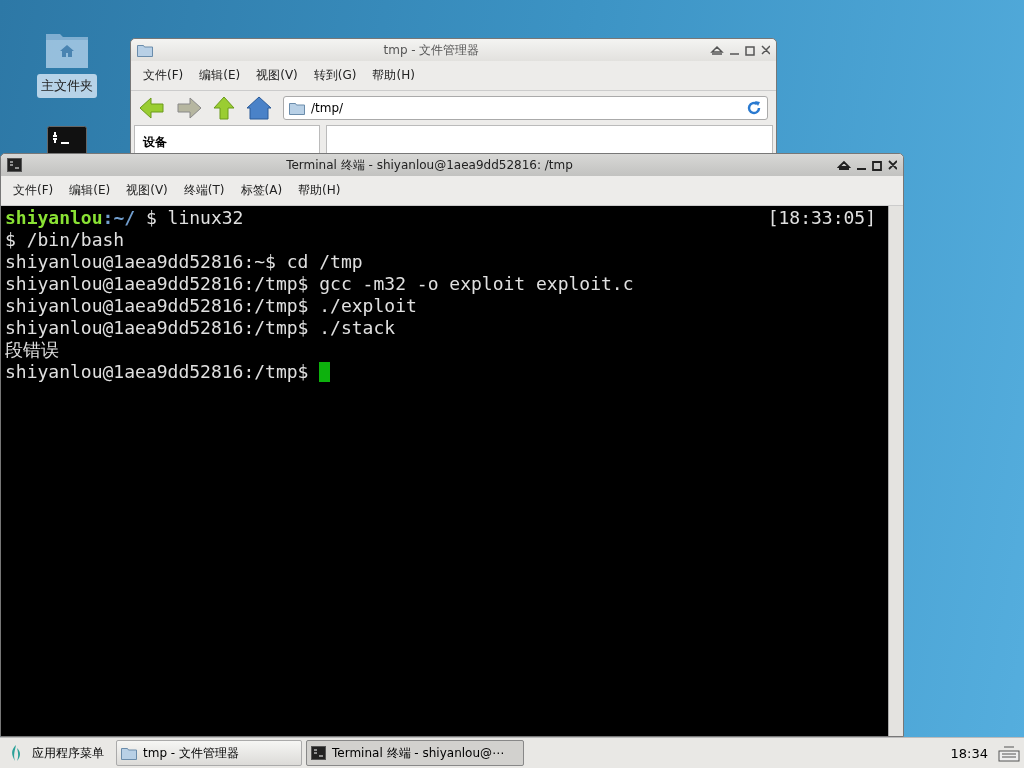 The height and width of the screenshot is (768, 1024). Describe the element at coordinates (209, 753) in the screenshot. I see `taskbar-button: tmp - 文件管理器` at that location.